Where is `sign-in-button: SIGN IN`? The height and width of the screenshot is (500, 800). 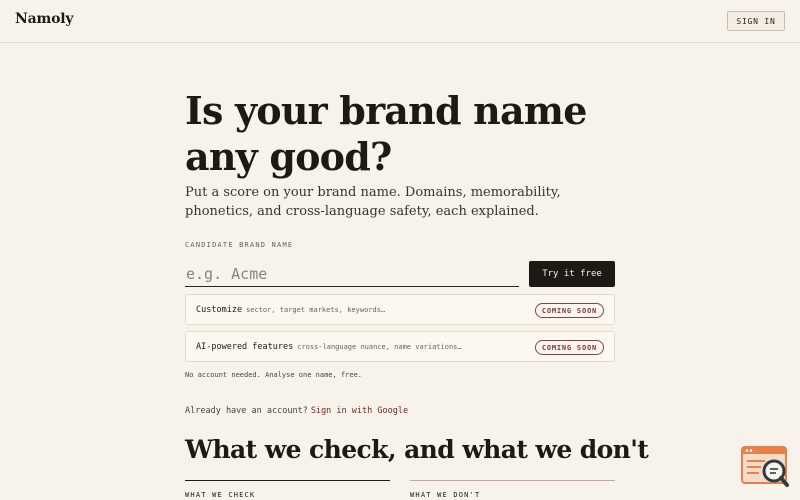 sign-in-button: SIGN IN is located at coordinates (756, 21).